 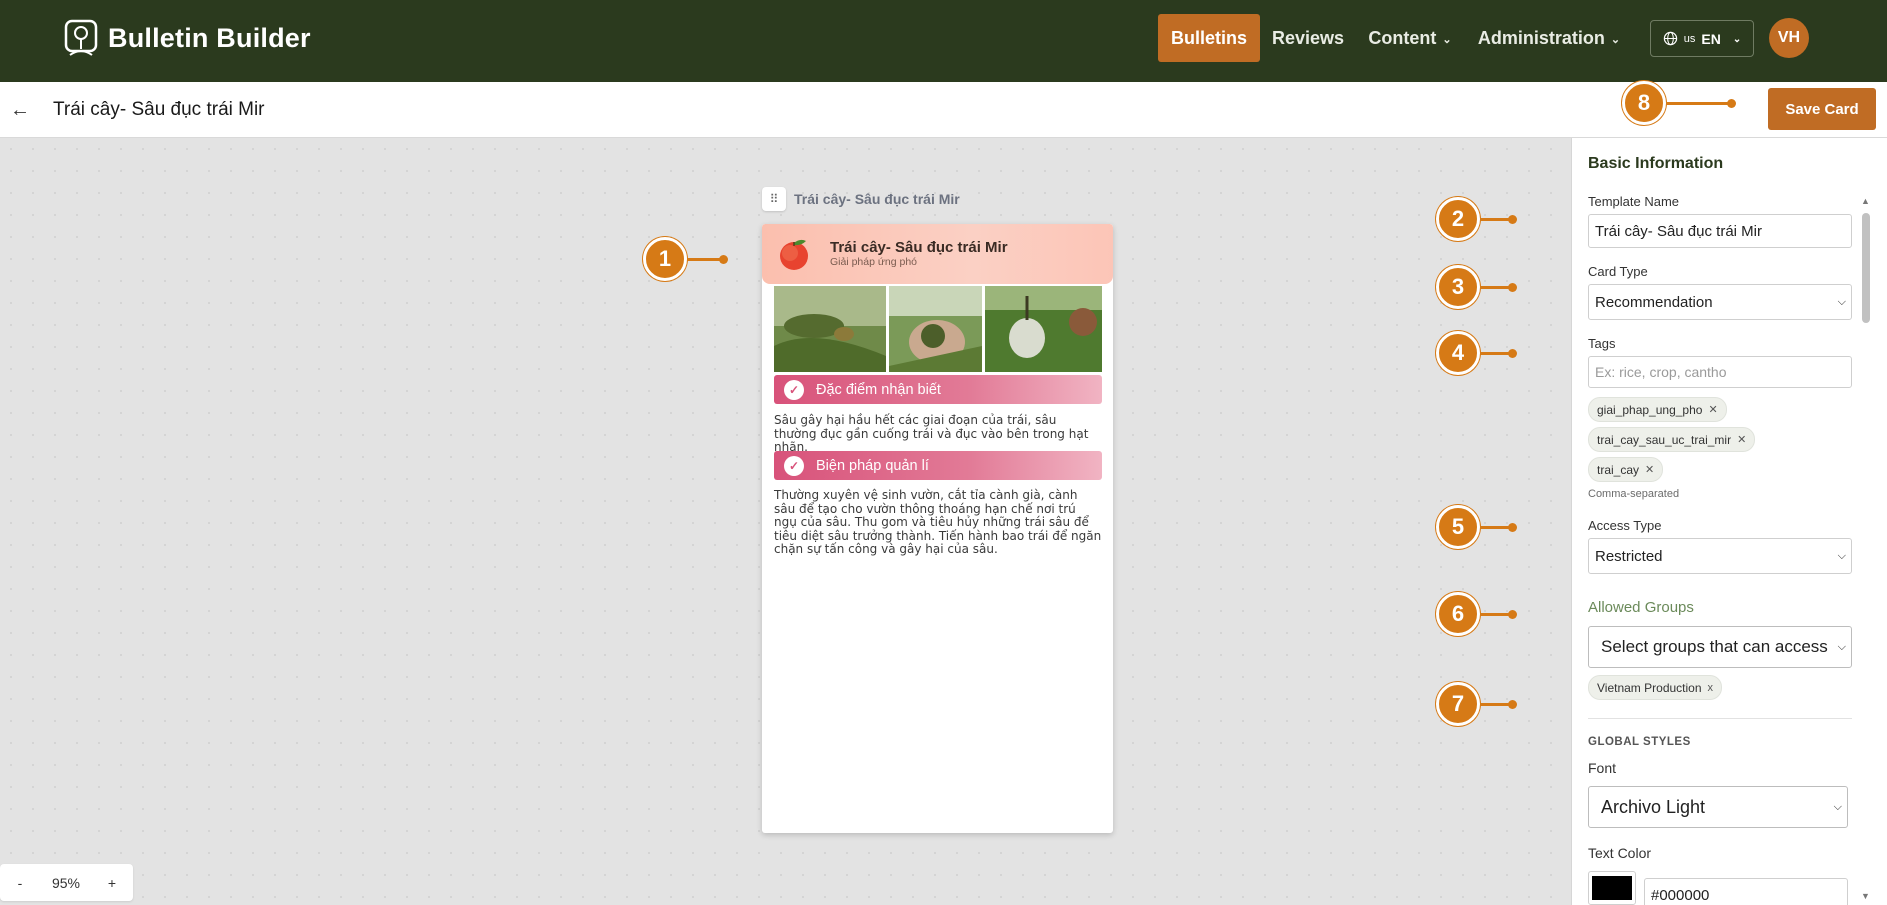 I want to click on step-marker-8: 8, so click(x=1679, y=103).